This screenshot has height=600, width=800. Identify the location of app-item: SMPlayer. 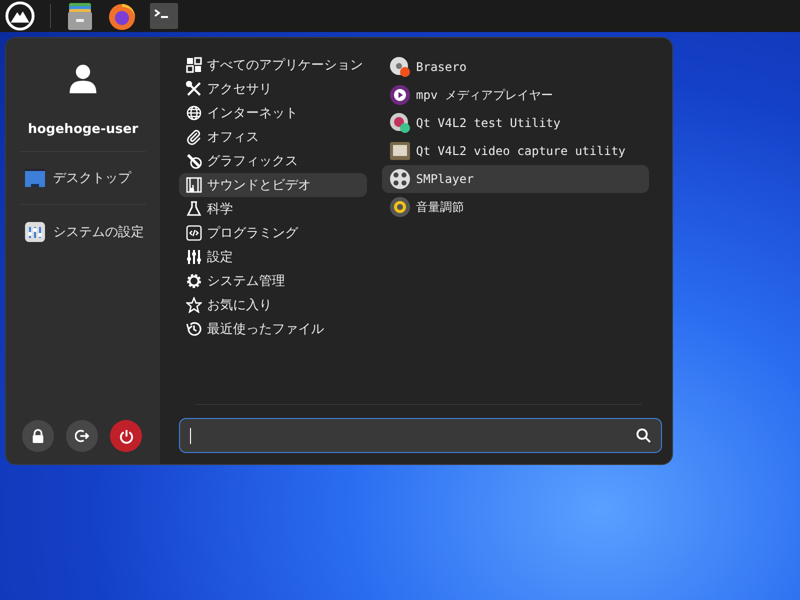
(515, 179).